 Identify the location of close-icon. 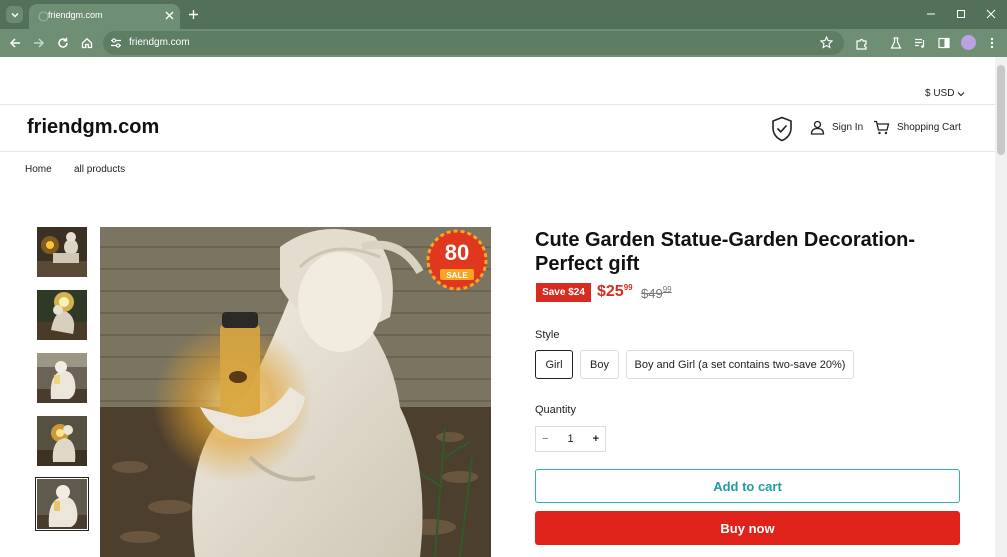
(991, 14).